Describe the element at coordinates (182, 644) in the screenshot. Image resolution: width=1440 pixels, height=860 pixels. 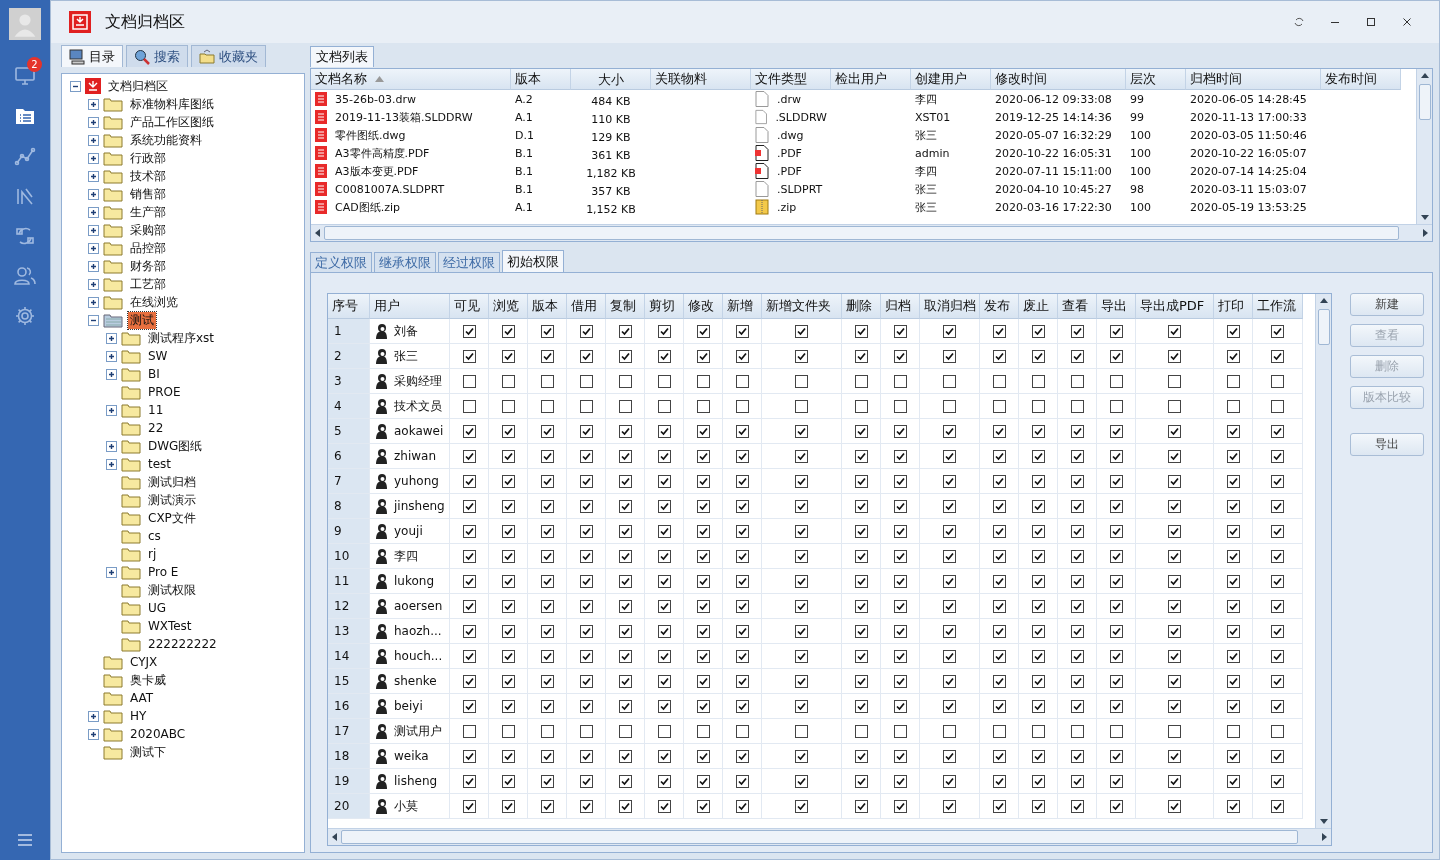
I see `tree-item: 222222222` at that location.